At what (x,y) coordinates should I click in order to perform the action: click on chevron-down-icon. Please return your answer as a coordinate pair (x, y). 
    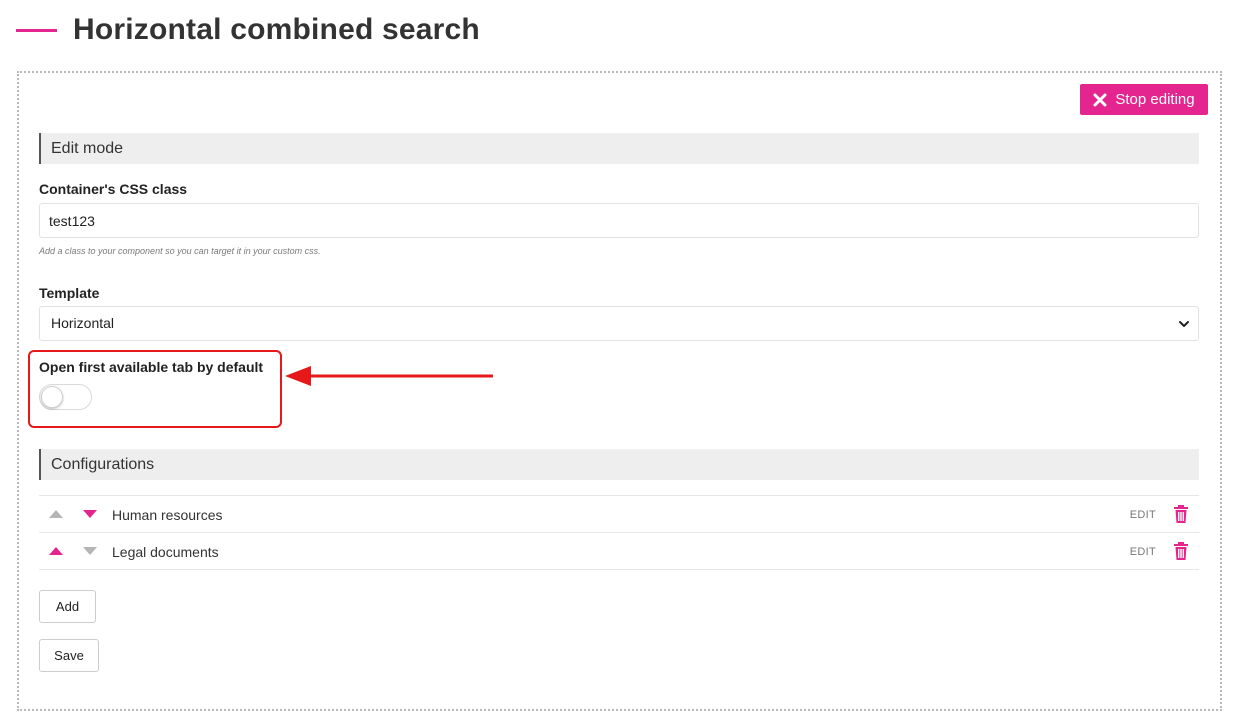
    Looking at the image, I should click on (1184, 324).